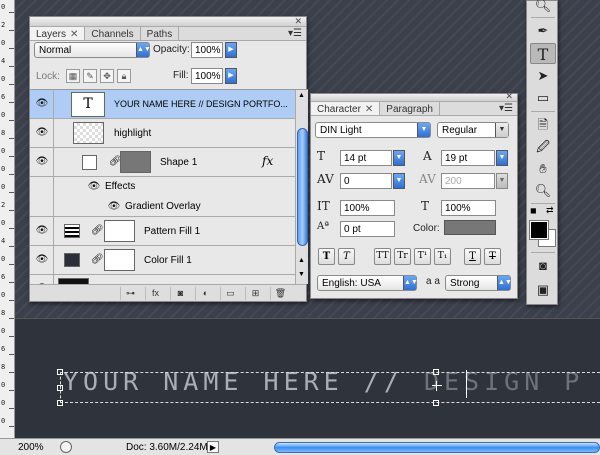 This screenshot has height=455, width=600. I want to click on leading-field: 19 pt, so click(468, 158).